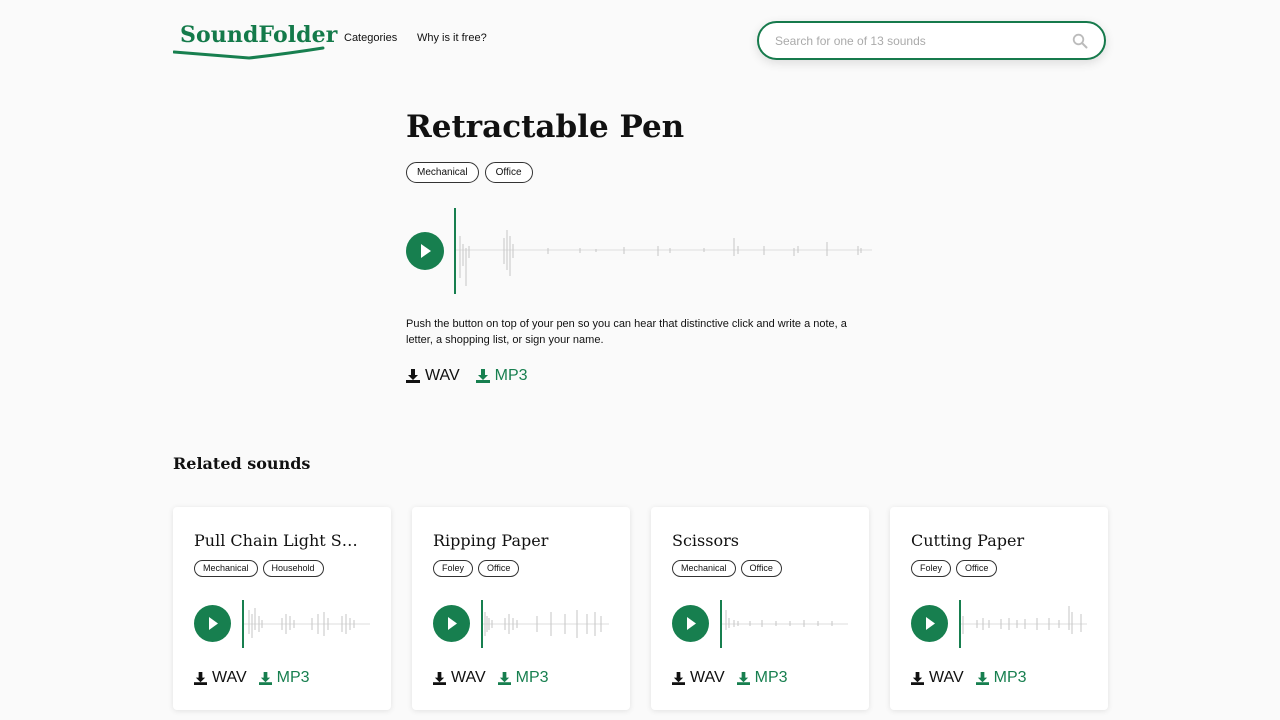 The height and width of the screenshot is (720, 1280). Describe the element at coordinates (467, 376) in the screenshot. I see `download-links: WAV MP3` at that location.